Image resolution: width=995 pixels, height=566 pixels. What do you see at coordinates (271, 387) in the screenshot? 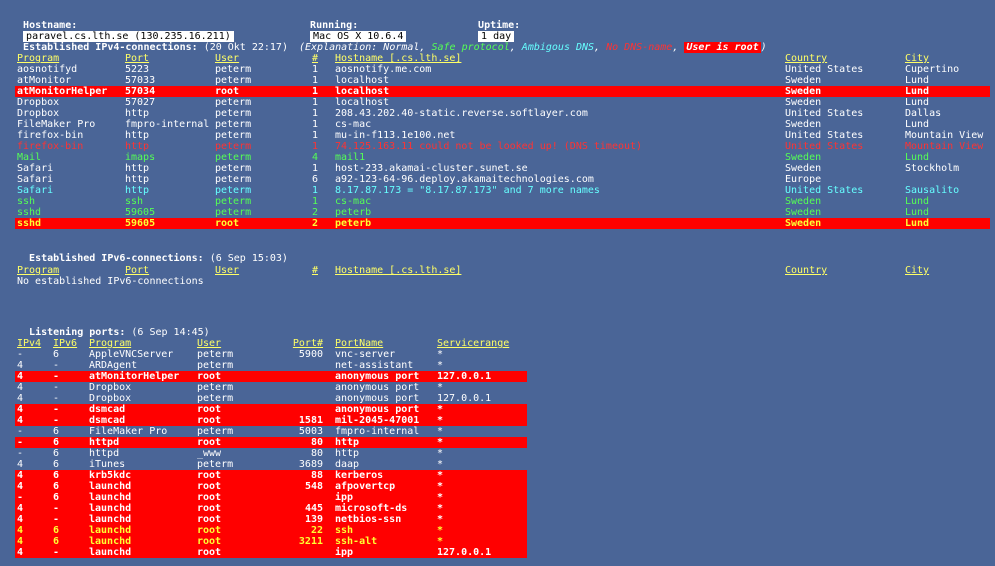
I see `listening-row: 4 - Dropbox peterm anonymous port *` at bounding box center [271, 387].